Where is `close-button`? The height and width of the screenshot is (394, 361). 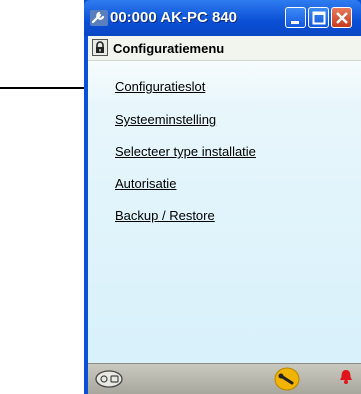 close-button is located at coordinates (341, 17).